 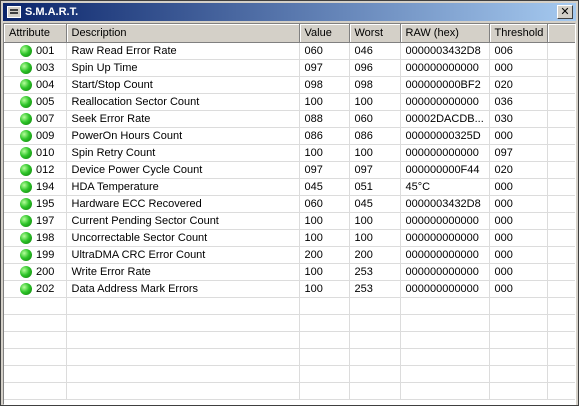 I want to click on raw-cell: 0000003432D8, so click(x=445, y=51).